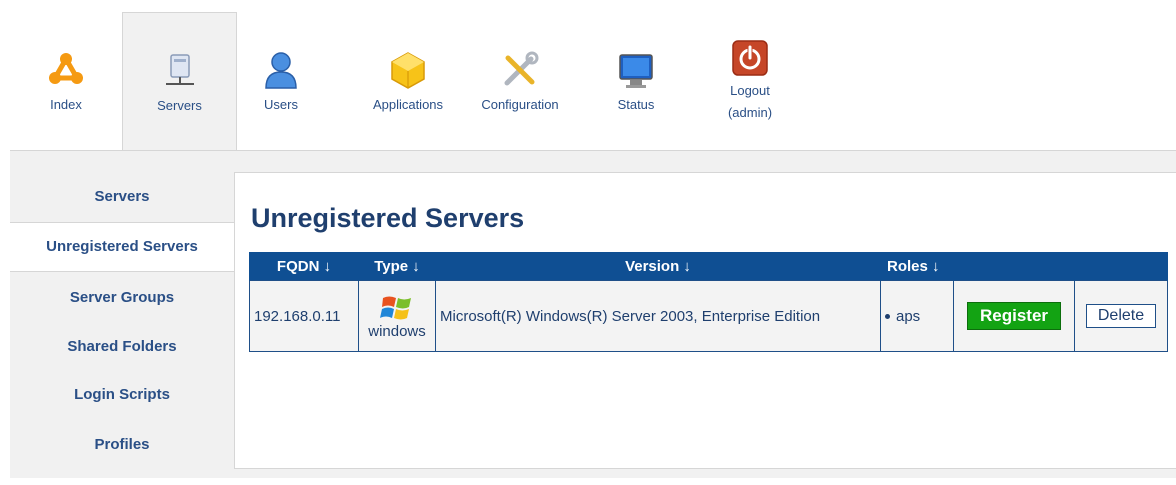 The height and width of the screenshot is (485, 1176). Describe the element at coordinates (179, 105) in the screenshot. I see `nav-servers-label: Servers` at that location.